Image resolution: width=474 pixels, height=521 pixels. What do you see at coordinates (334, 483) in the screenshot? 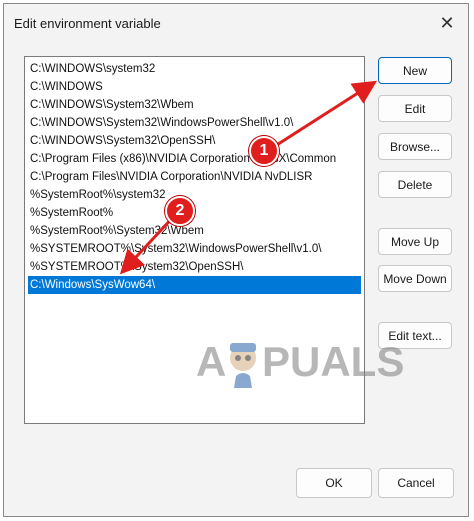
I see `ok-button: OK` at bounding box center [334, 483].